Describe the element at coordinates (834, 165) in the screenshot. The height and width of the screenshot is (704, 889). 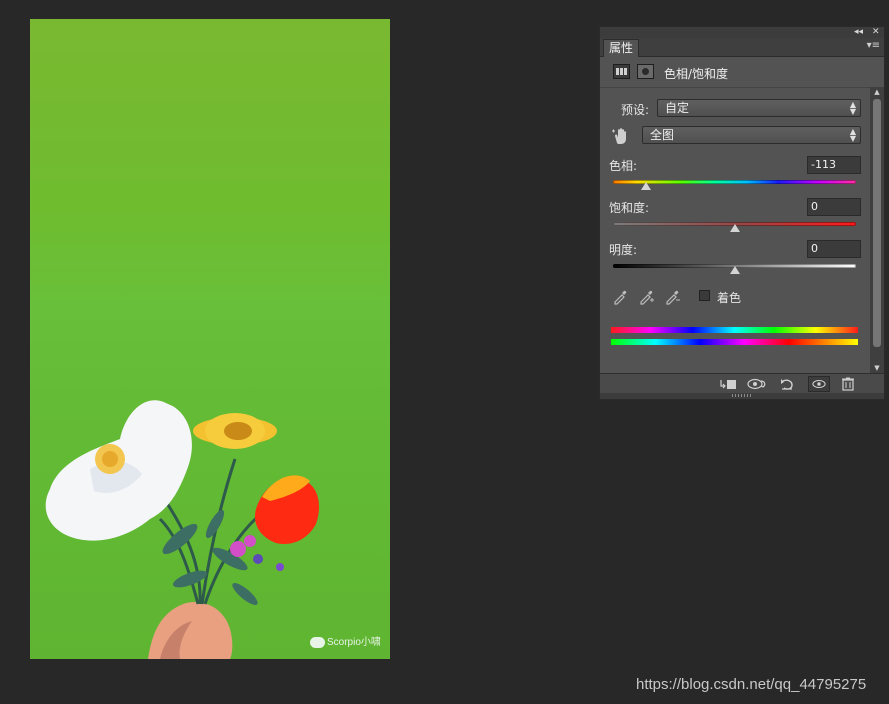
I see `hue-value-field: -113` at that location.